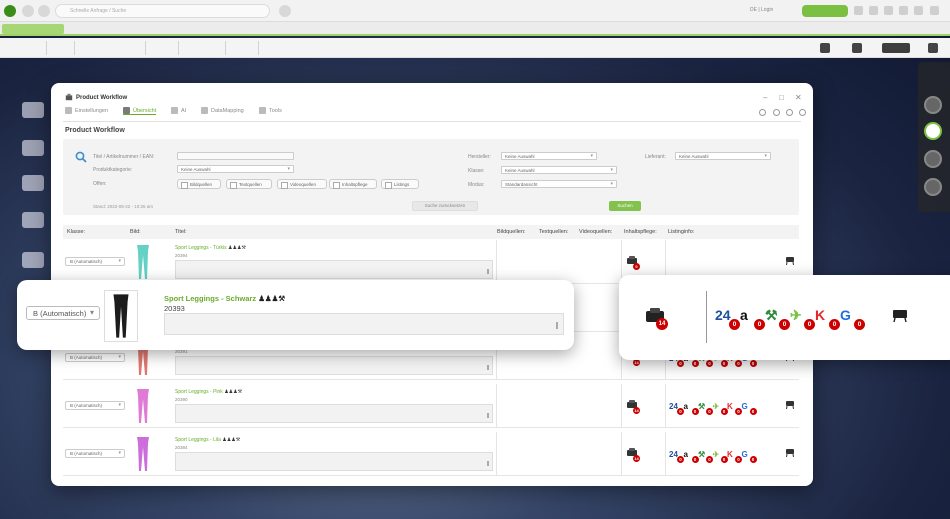 The image size is (950, 519). What do you see at coordinates (44, 11) in the screenshot?
I see `home-icon` at bounding box center [44, 11].